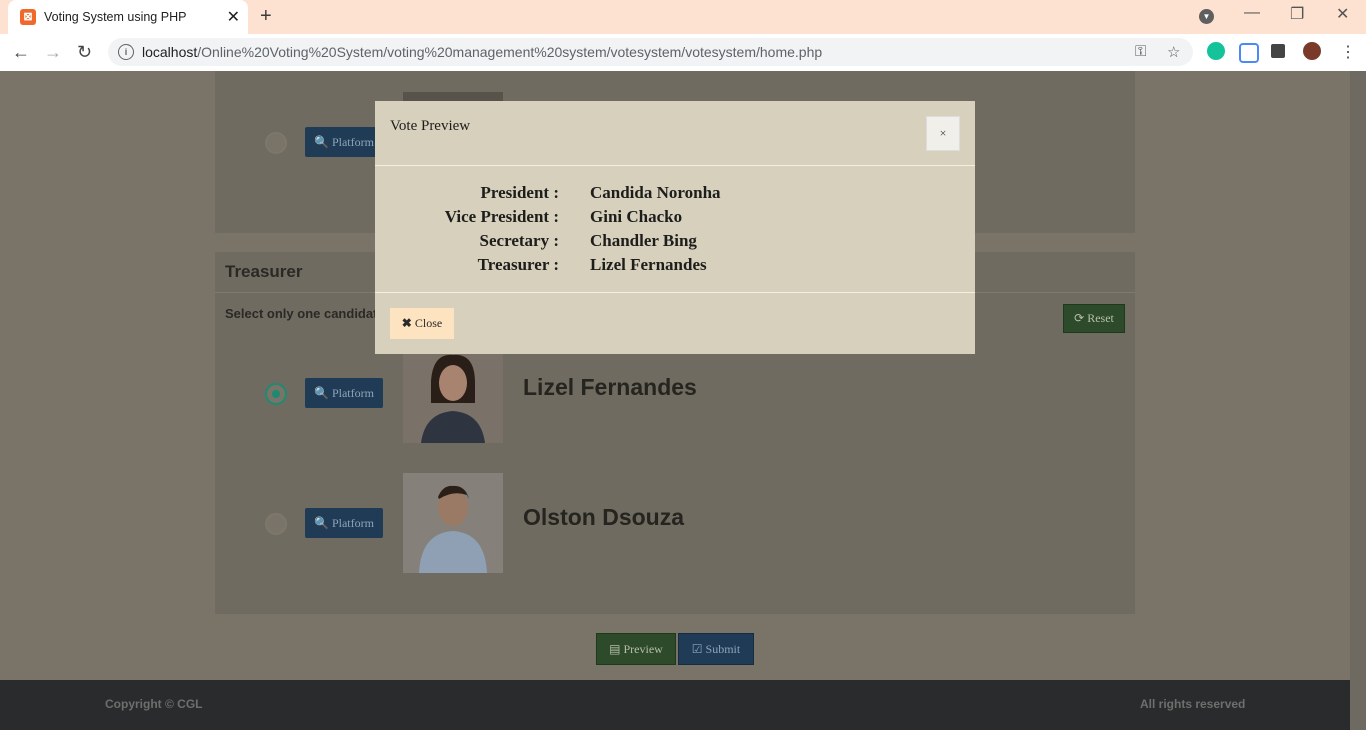 The height and width of the screenshot is (730, 1366). Describe the element at coordinates (643, 240) in the screenshot. I see `candidate-value: Chandler Bing` at that location.